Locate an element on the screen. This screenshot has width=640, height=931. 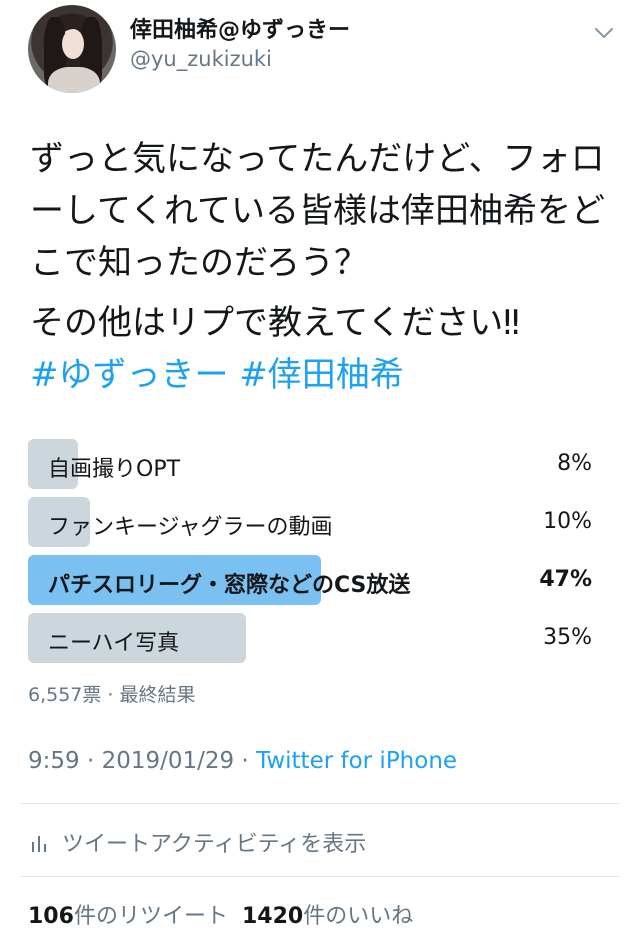
engagement-counts: 106件のリツイート 1420件のいいね is located at coordinates (220, 914).